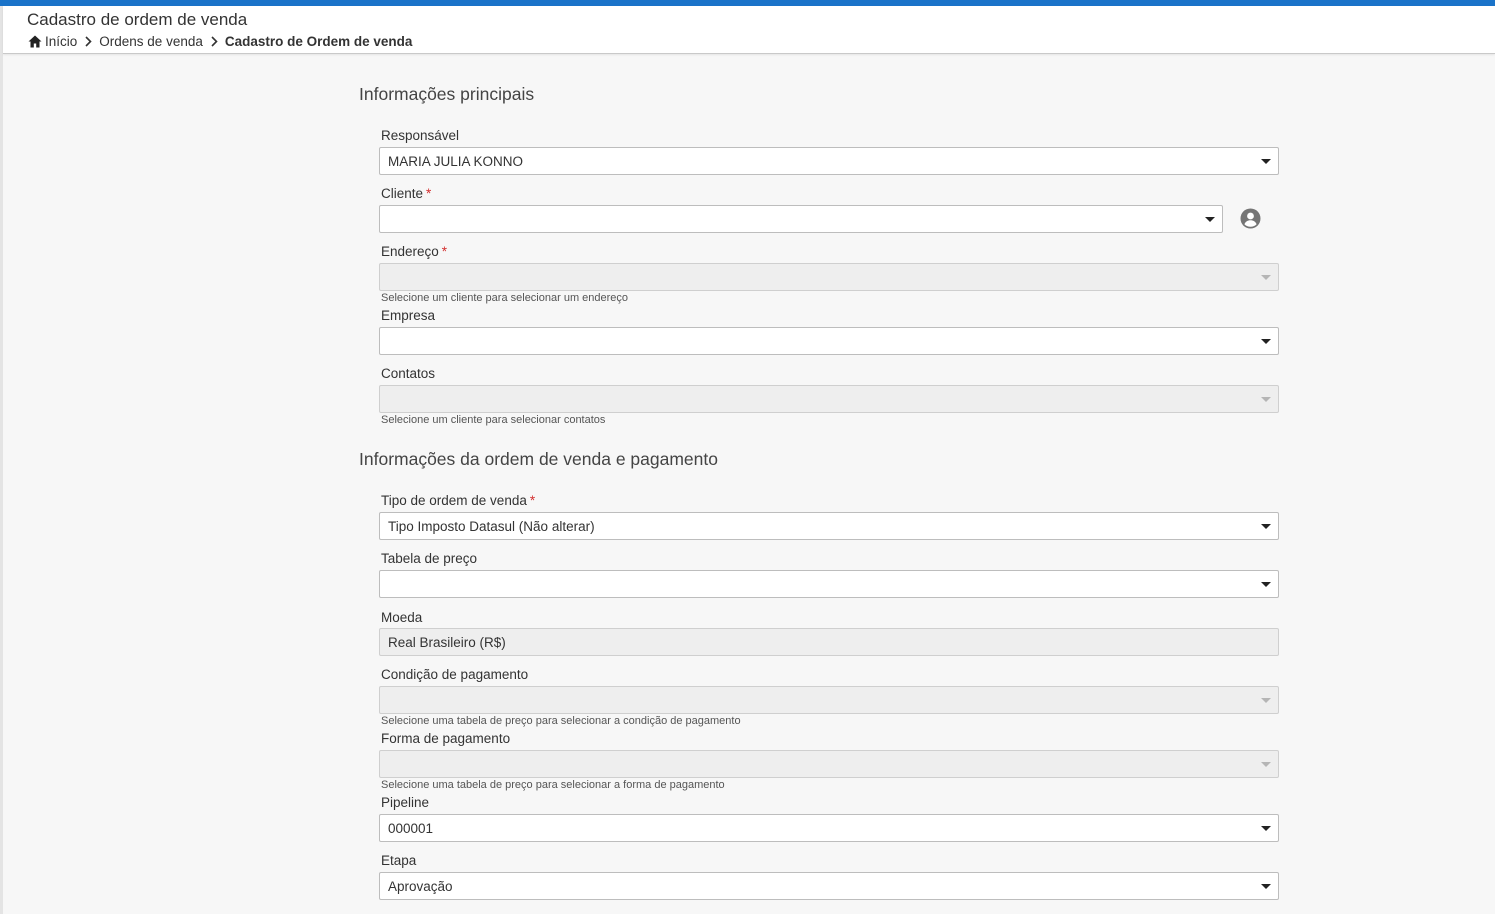 The image size is (1495, 914). I want to click on pipeline-label: Pipeline, so click(405, 802).